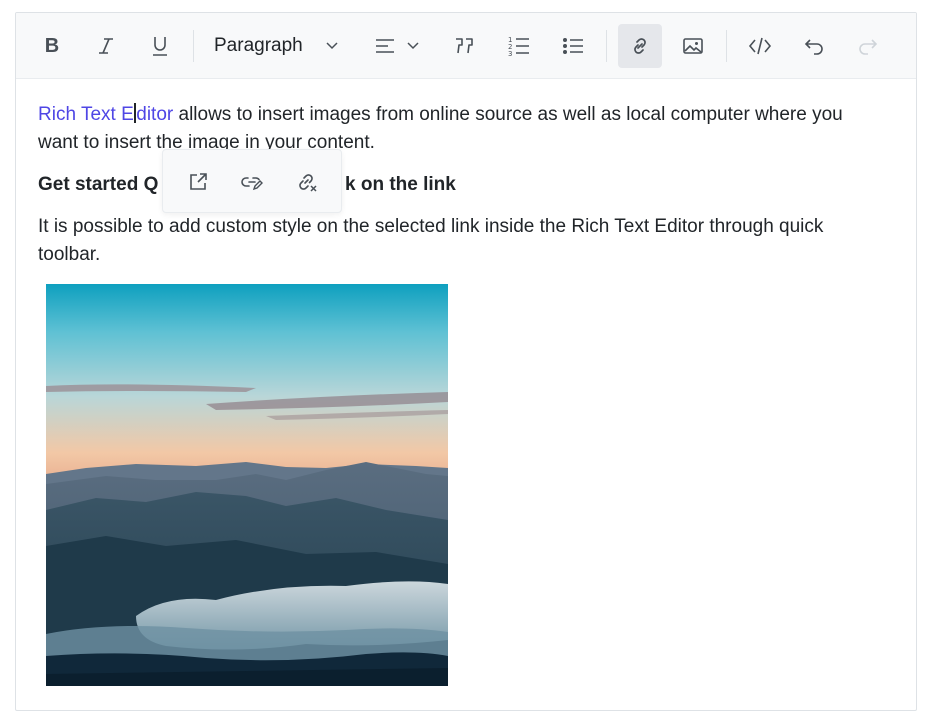 This screenshot has width=933, height=721. I want to click on underline-button, so click(160, 46).